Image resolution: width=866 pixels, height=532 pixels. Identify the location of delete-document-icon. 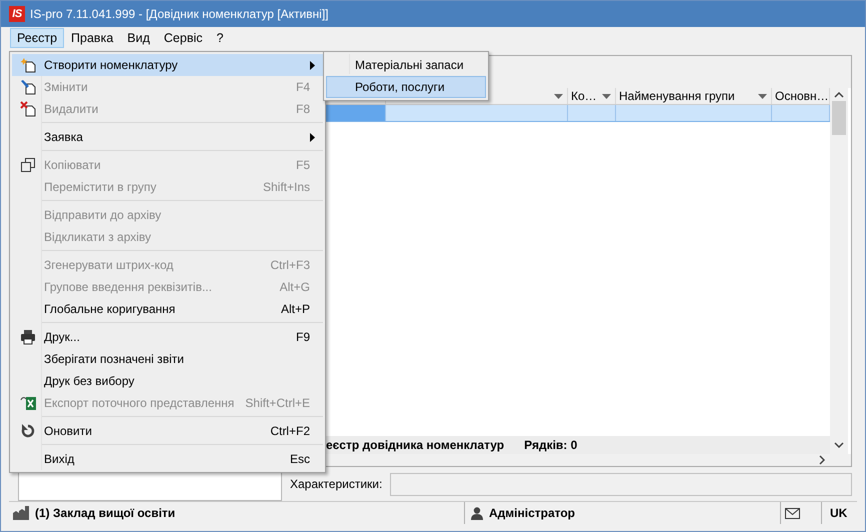
(28, 109).